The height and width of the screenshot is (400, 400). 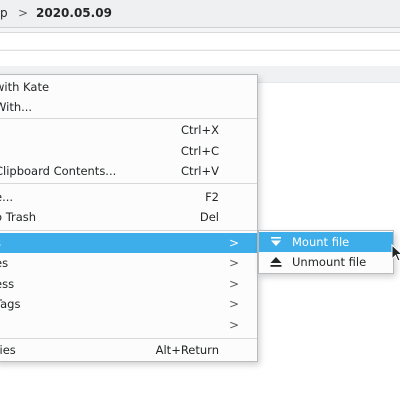 I want to click on filter-bar, so click(x=200, y=39).